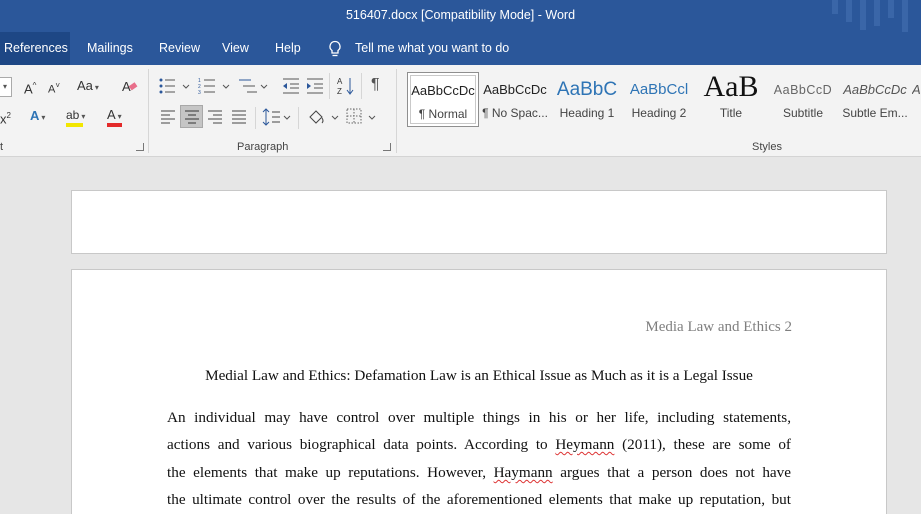  I want to click on title-bar: 516407.docx [Compatibility Mode] - Word, so click(460, 16).